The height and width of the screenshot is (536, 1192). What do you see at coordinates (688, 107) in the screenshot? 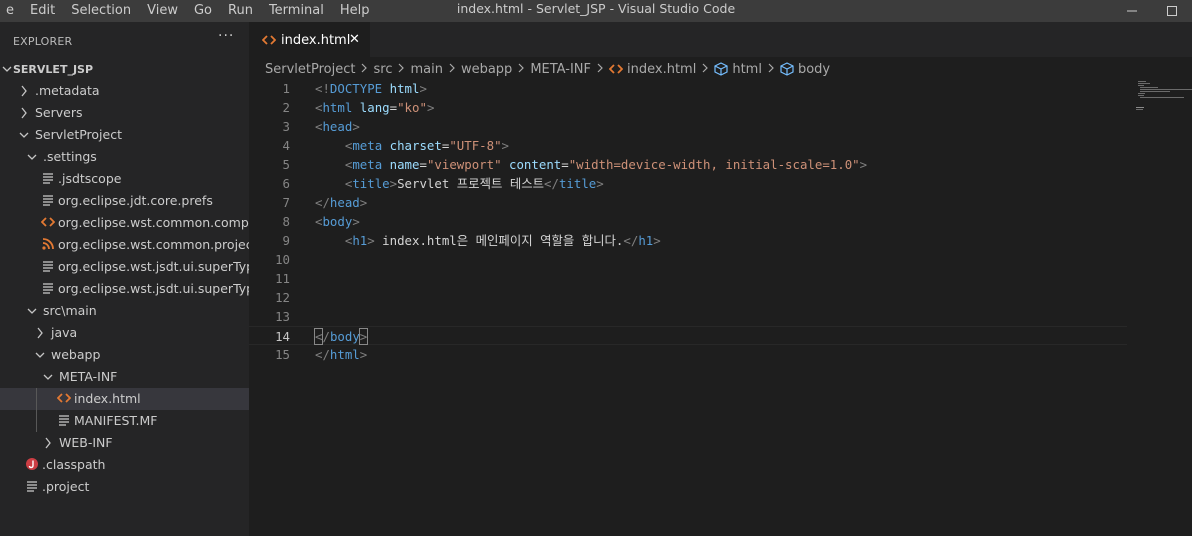
I see `code-line: 2 <html lang="ko">` at bounding box center [688, 107].